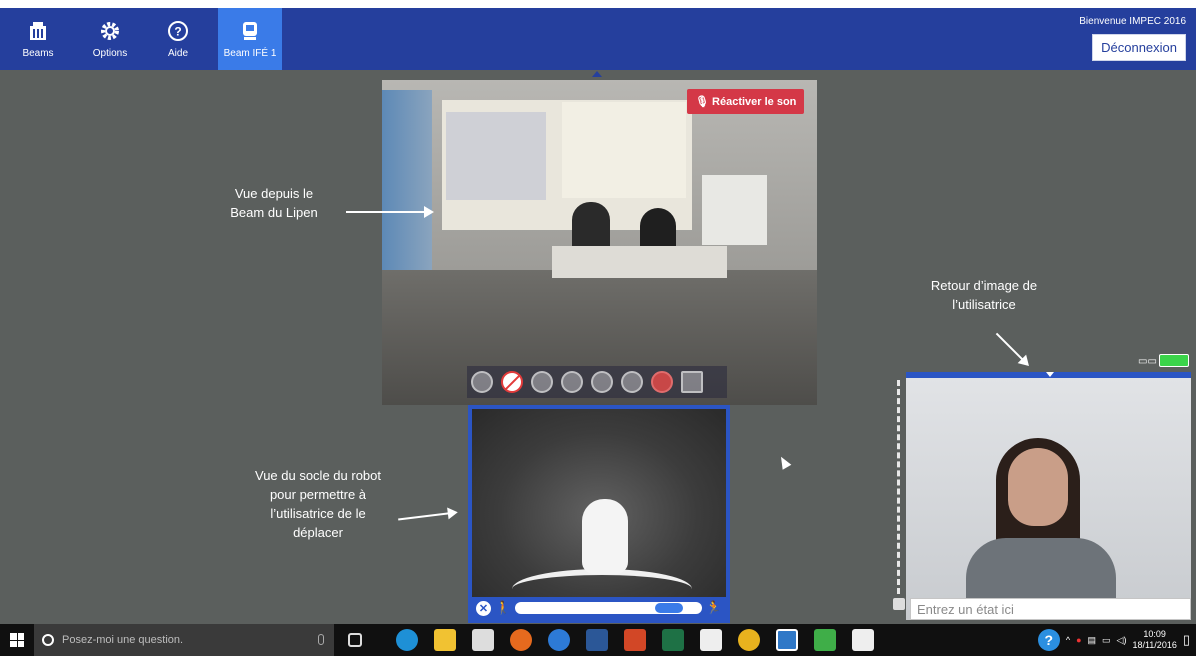 This screenshot has height=656, width=1196. What do you see at coordinates (483, 608) in the screenshot?
I see `close-icon: ✕` at bounding box center [483, 608].